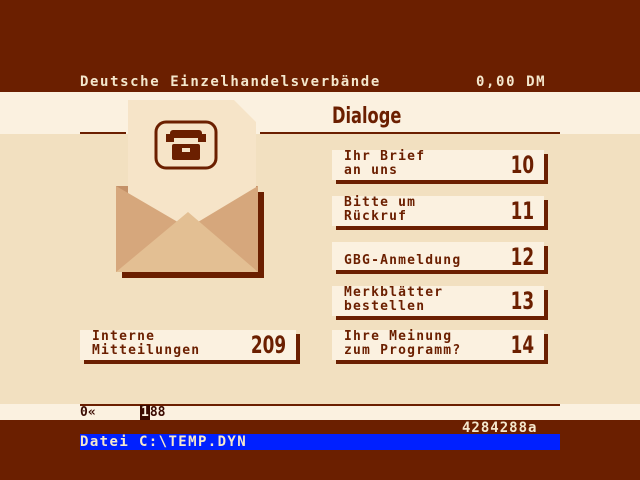 This screenshot has height=480, width=640. What do you see at coordinates (320, 412) in the screenshot?
I see `status-bar: 0« 188` at bounding box center [320, 412].